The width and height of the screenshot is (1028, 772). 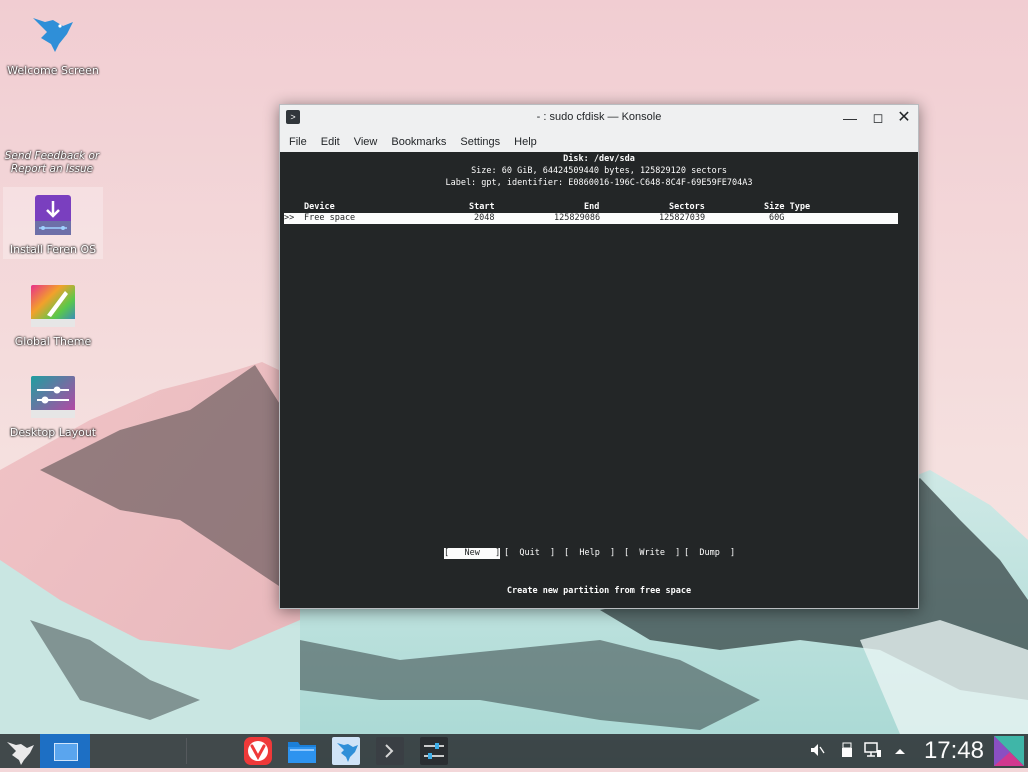 I want to click on column-sectors: Sectors, so click(x=687, y=207).